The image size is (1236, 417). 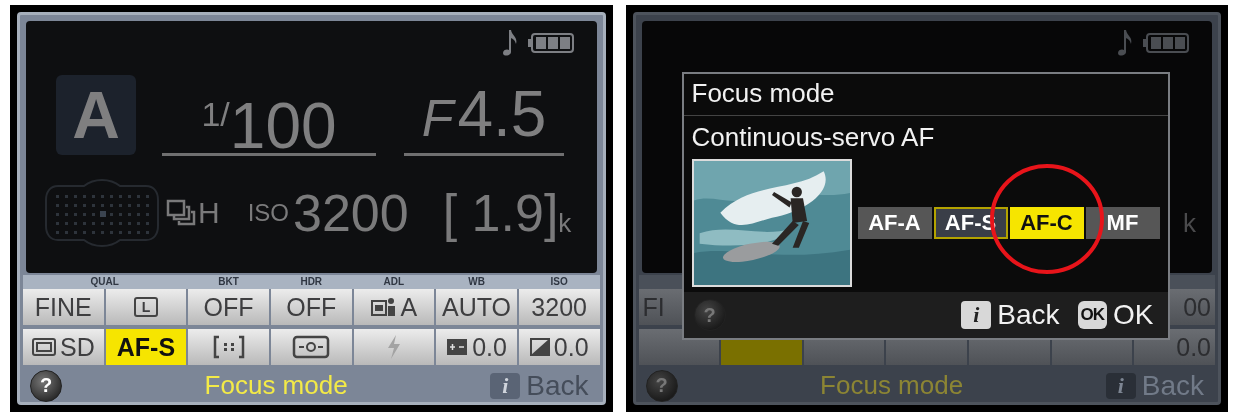 What do you see at coordinates (539, 347) in the screenshot?
I see `exposure-compensation-icon` at bounding box center [539, 347].